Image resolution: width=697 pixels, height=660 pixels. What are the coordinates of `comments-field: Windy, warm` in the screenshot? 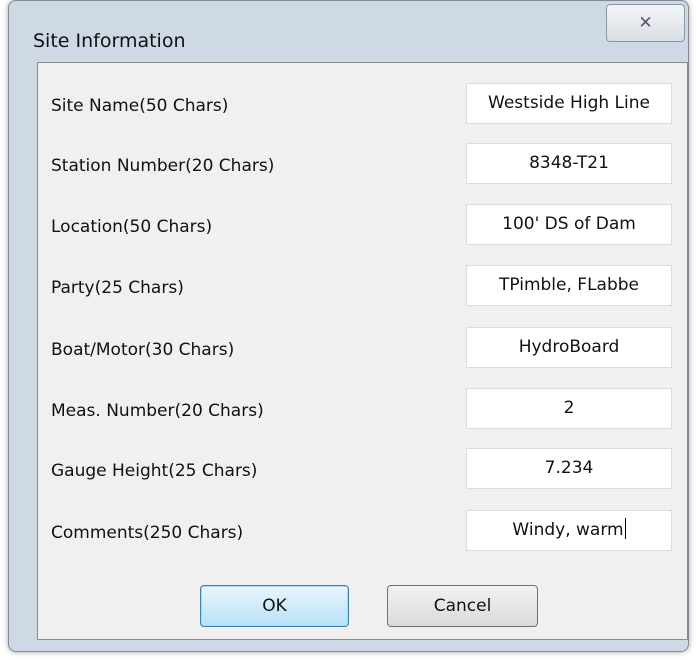 It's located at (569, 530).